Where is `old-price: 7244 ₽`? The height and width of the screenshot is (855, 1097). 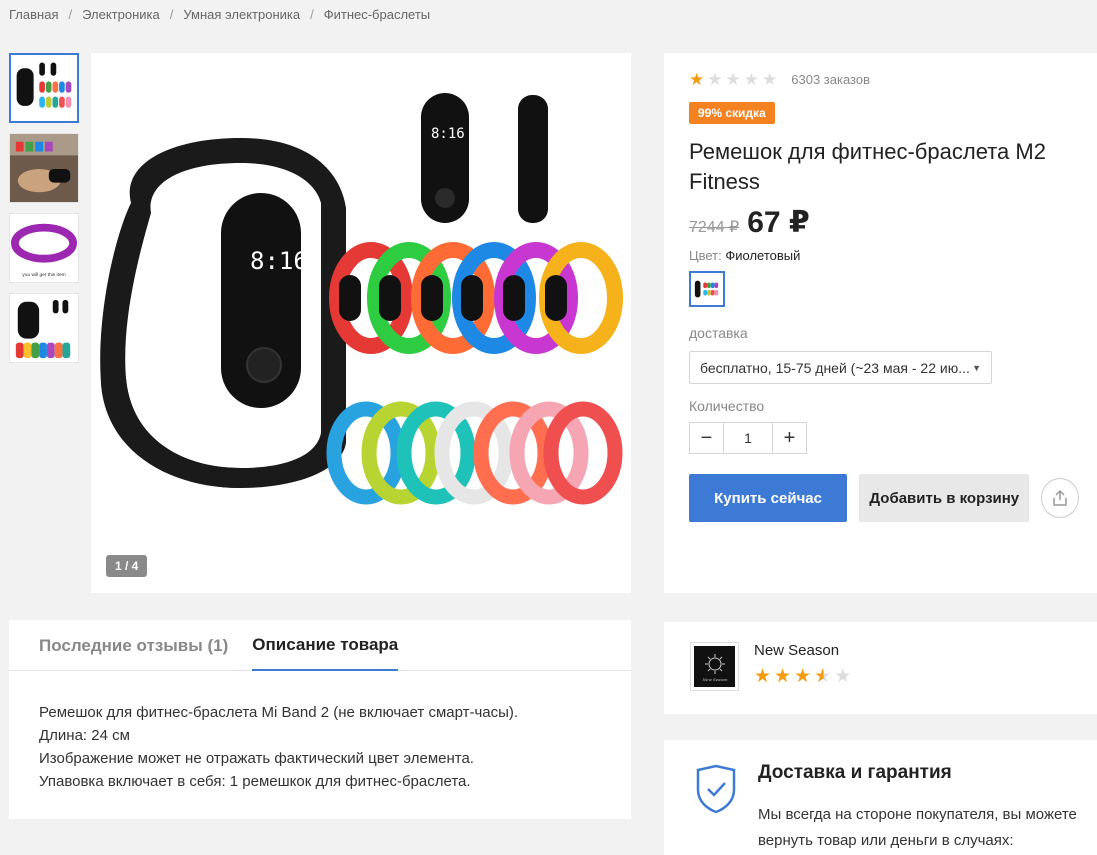
old-price: 7244 ₽ is located at coordinates (714, 227).